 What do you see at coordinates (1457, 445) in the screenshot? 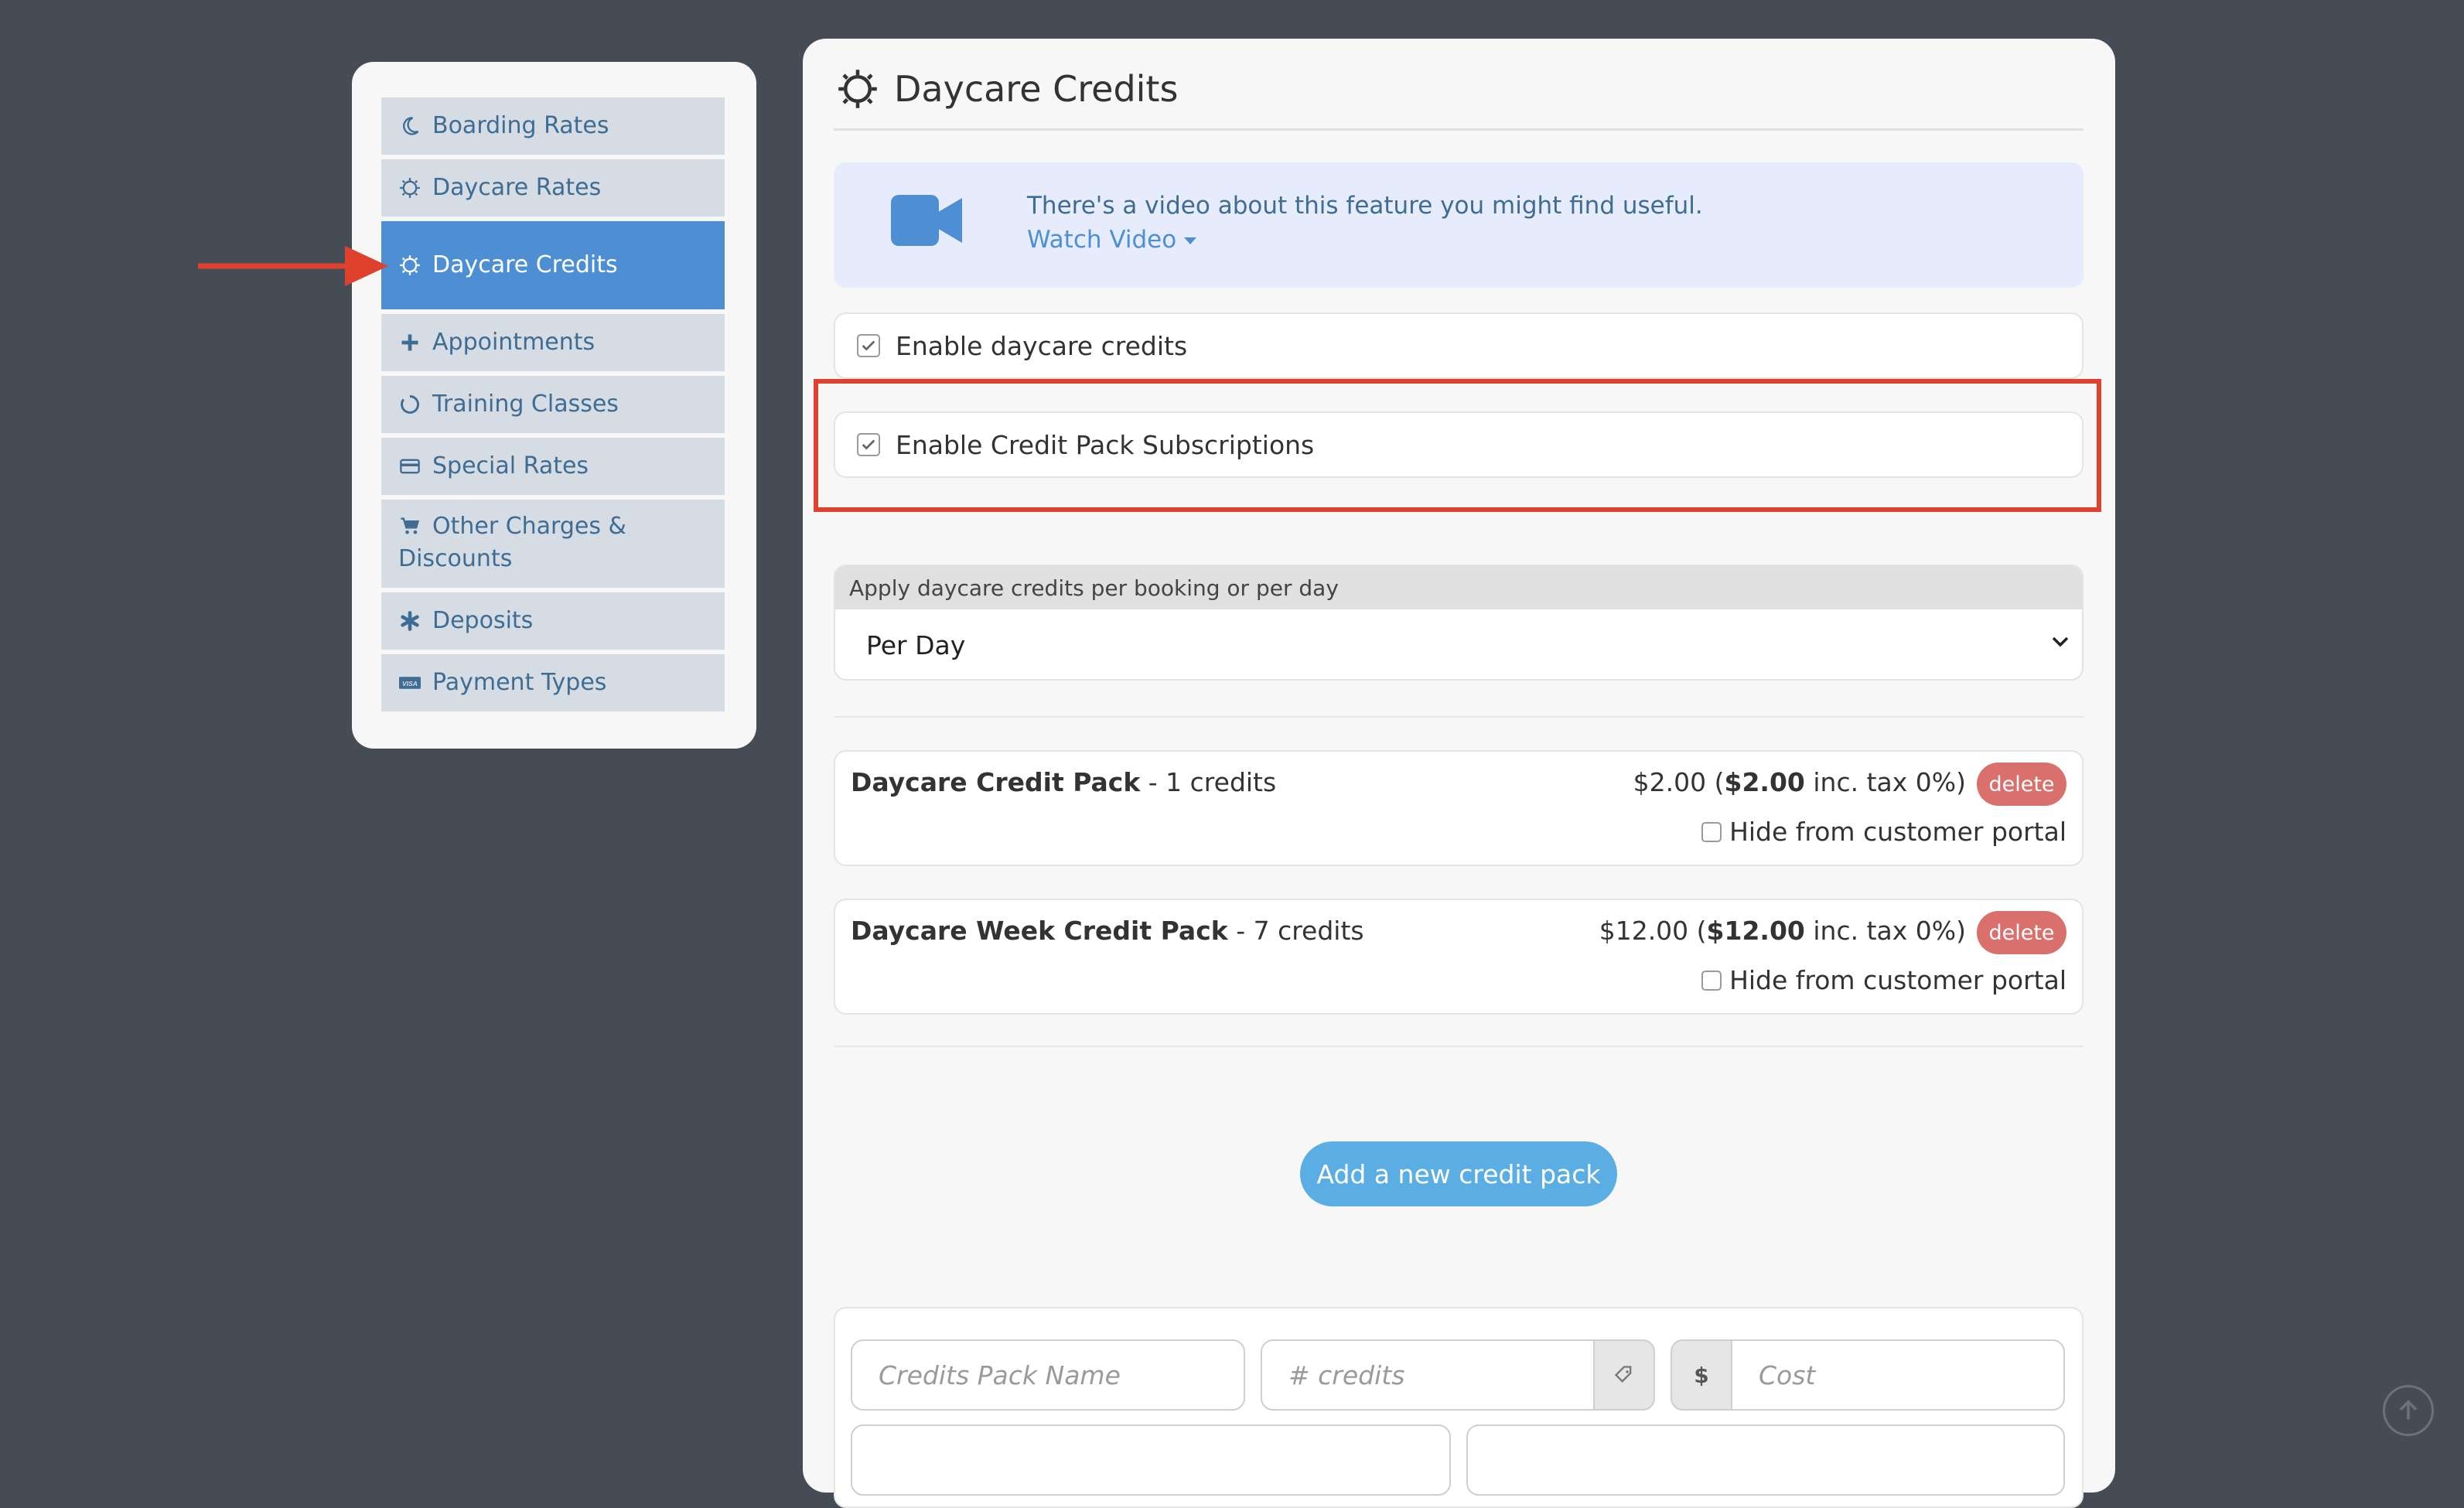
I see `highlight-annotation` at bounding box center [1457, 445].